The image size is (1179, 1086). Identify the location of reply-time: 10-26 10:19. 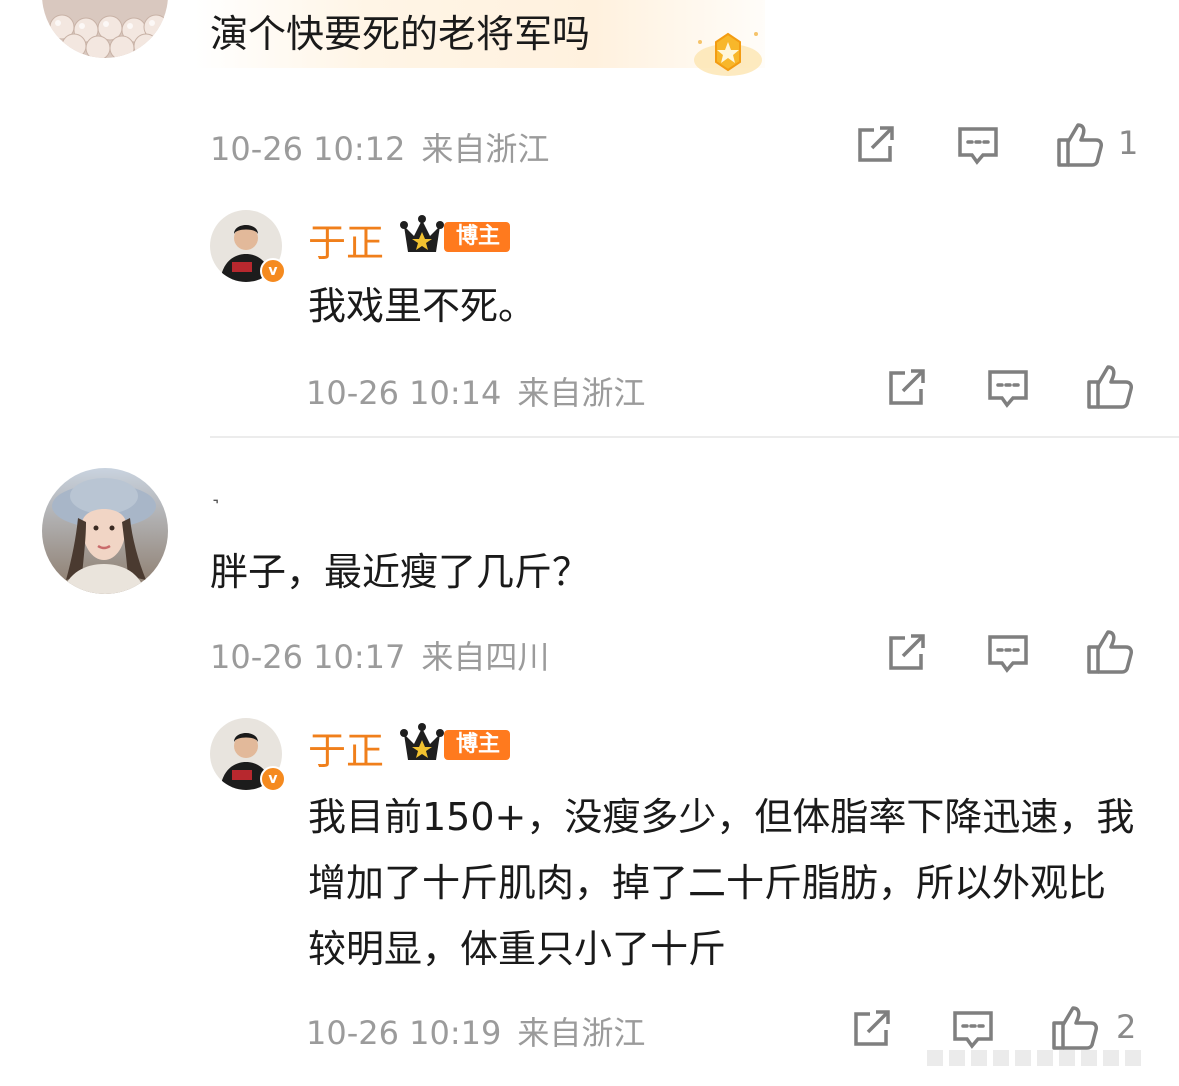
(404, 1033).